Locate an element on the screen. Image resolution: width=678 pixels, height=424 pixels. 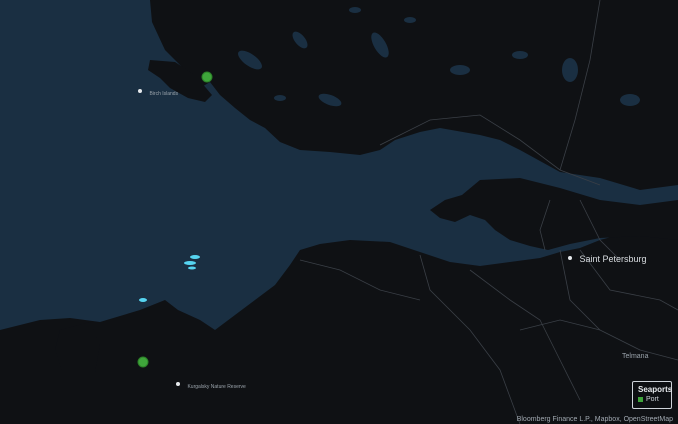
legend-swatch-port is located at coordinates (640, 399).